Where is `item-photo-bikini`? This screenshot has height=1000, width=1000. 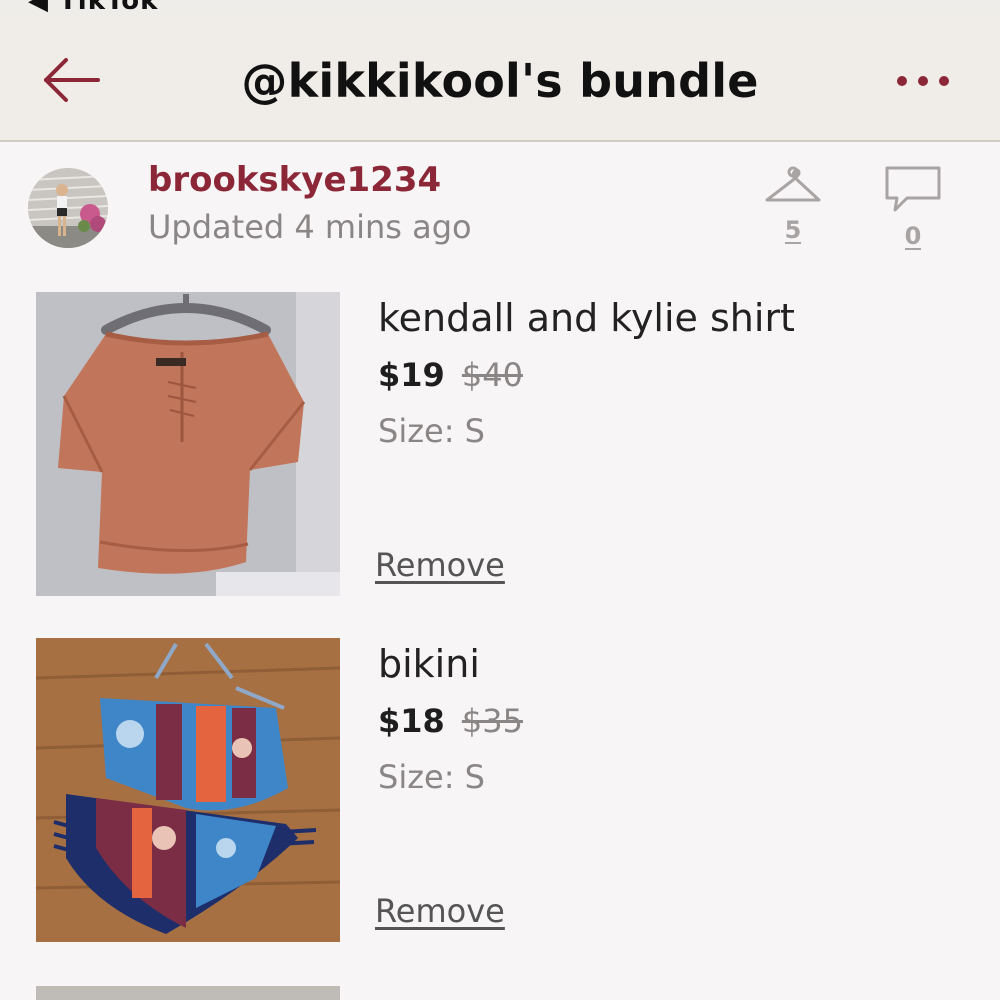 item-photo-bikini is located at coordinates (188, 790).